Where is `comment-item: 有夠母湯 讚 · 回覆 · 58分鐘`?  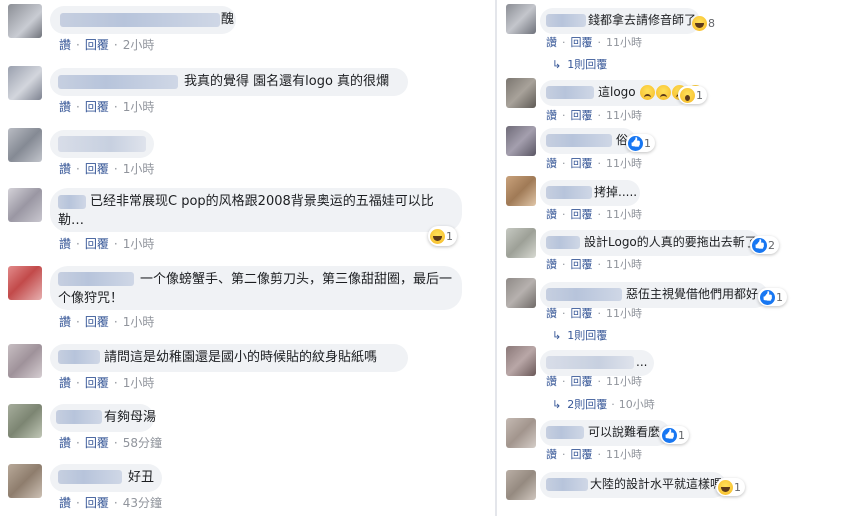 comment-item: 有夠母湯 讚 · 回覆 · 58分鐘 is located at coordinates (246, 430).